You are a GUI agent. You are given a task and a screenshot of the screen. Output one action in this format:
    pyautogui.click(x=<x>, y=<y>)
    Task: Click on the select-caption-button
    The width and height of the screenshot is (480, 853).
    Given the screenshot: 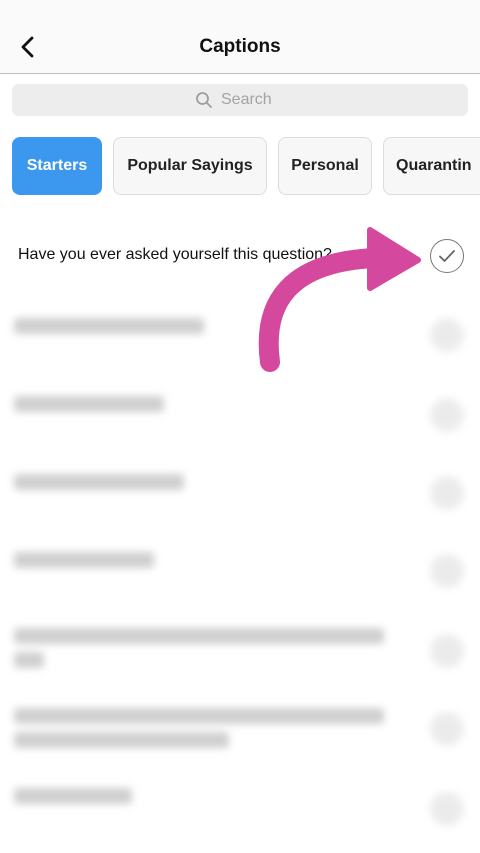 What is the action you would take?
    pyautogui.click(x=447, y=256)
    